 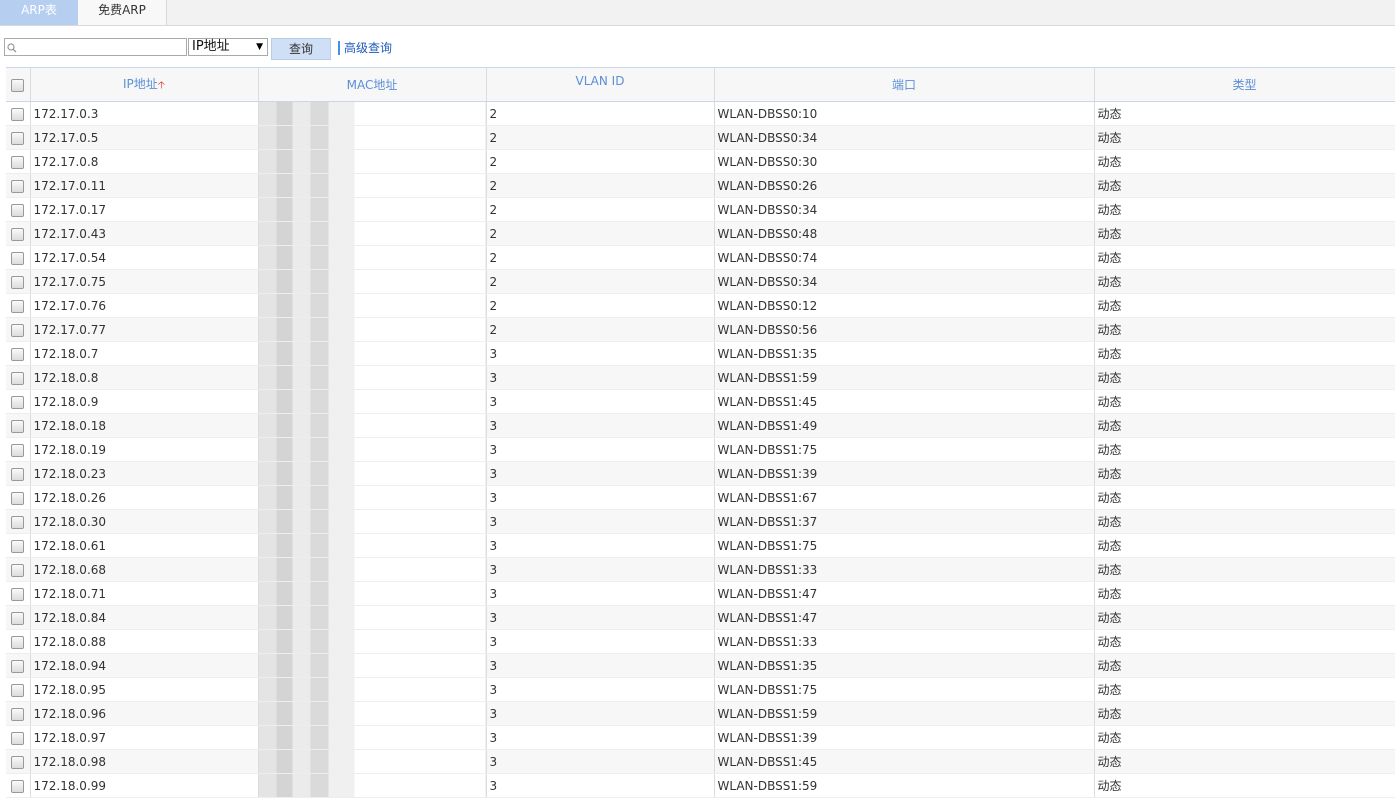 What do you see at coordinates (700, 665) in the screenshot?
I see `table-row: 172.18.0.94 3 WLAN-DBSS1:35 动态` at bounding box center [700, 665].